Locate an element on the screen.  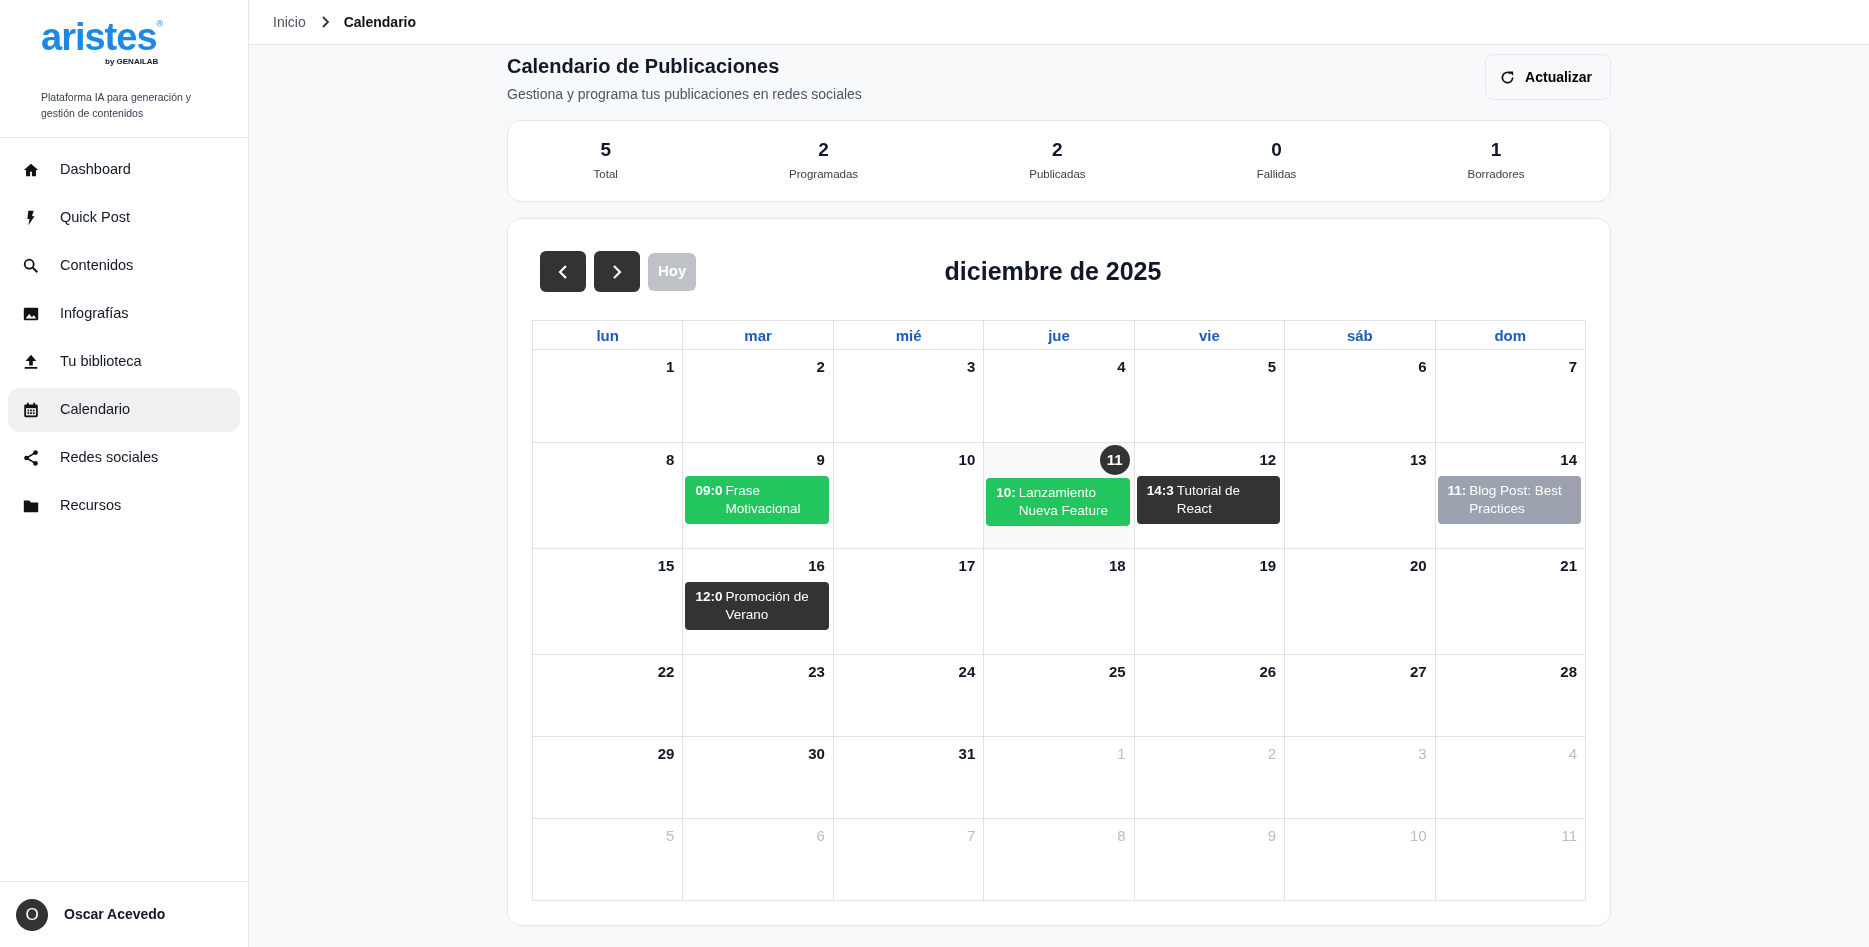
nav-item: Tu biblioteca is located at coordinates (124, 362).